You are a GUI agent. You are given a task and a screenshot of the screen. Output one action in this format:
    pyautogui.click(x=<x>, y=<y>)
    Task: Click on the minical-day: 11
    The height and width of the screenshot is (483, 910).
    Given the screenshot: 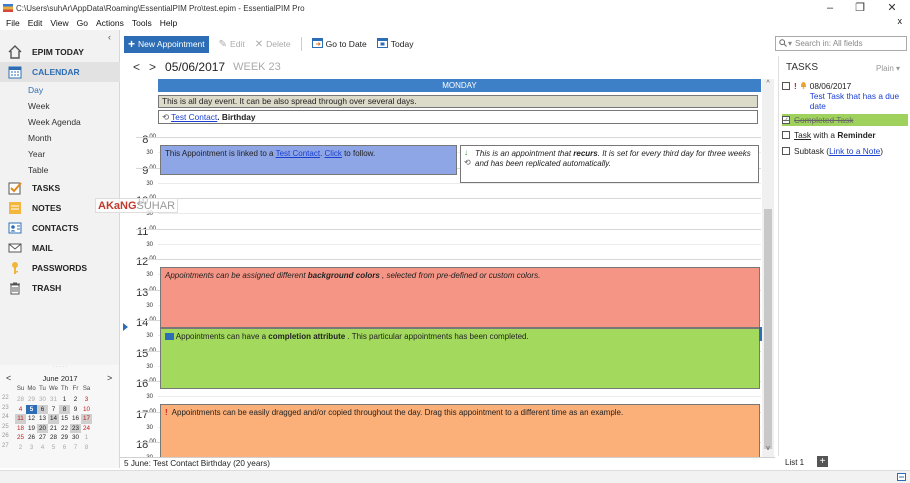 What is the action you would take?
    pyautogui.click(x=20, y=419)
    